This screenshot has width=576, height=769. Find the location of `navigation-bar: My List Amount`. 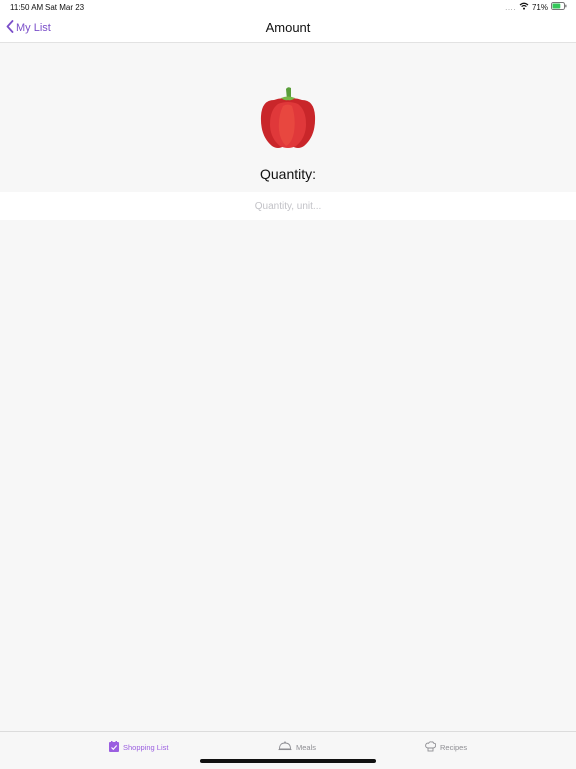

navigation-bar: My List Amount is located at coordinates (288, 28).